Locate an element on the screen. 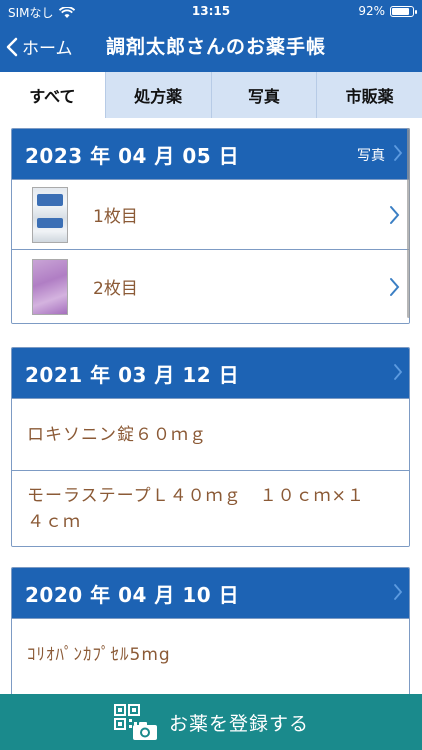 This screenshot has height=750, width=422. header: SIMなし 13:15 92% ホーム 調剤太郎さんのお薬手帳 is located at coordinates (211, 36).